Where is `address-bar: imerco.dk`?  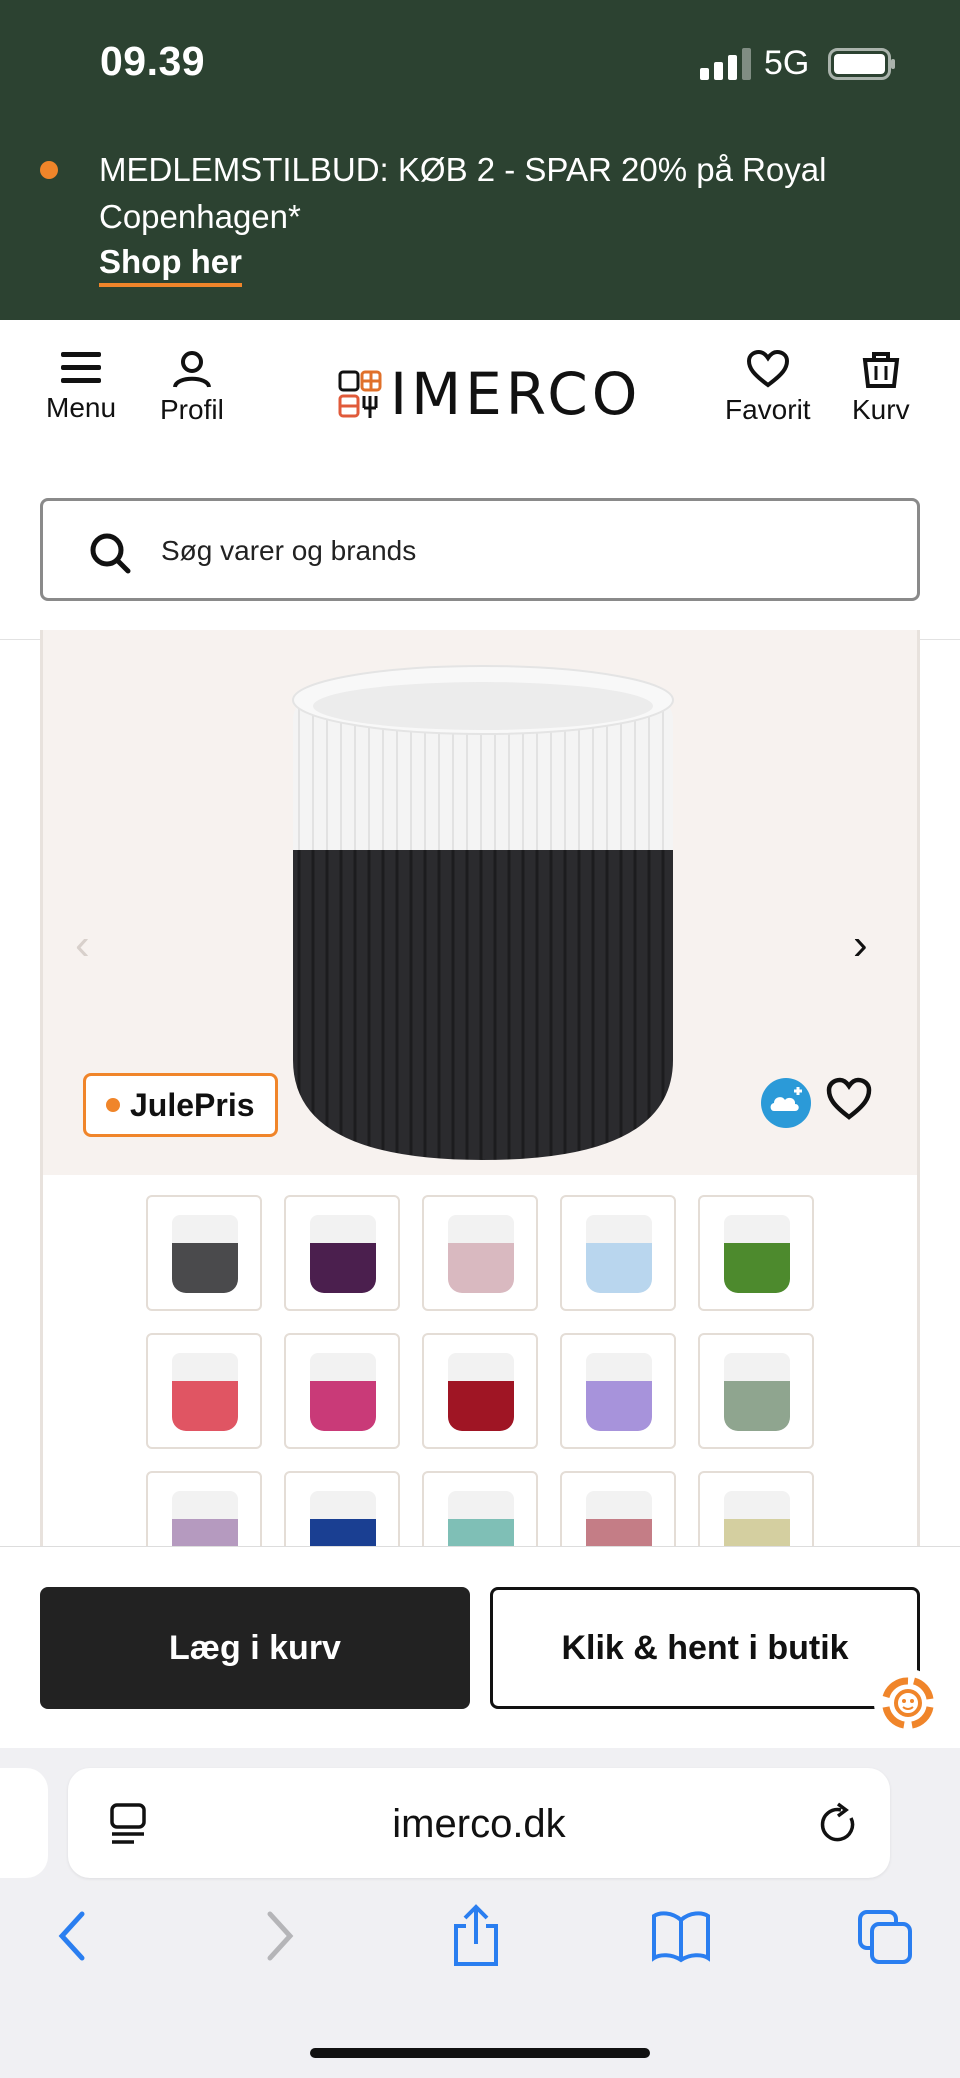 address-bar: imerco.dk is located at coordinates (479, 1823).